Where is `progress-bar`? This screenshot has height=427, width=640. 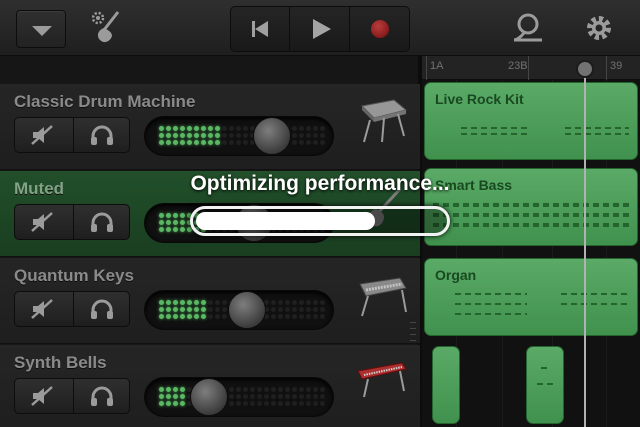 progress-bar is located at coordinates (320, 221).